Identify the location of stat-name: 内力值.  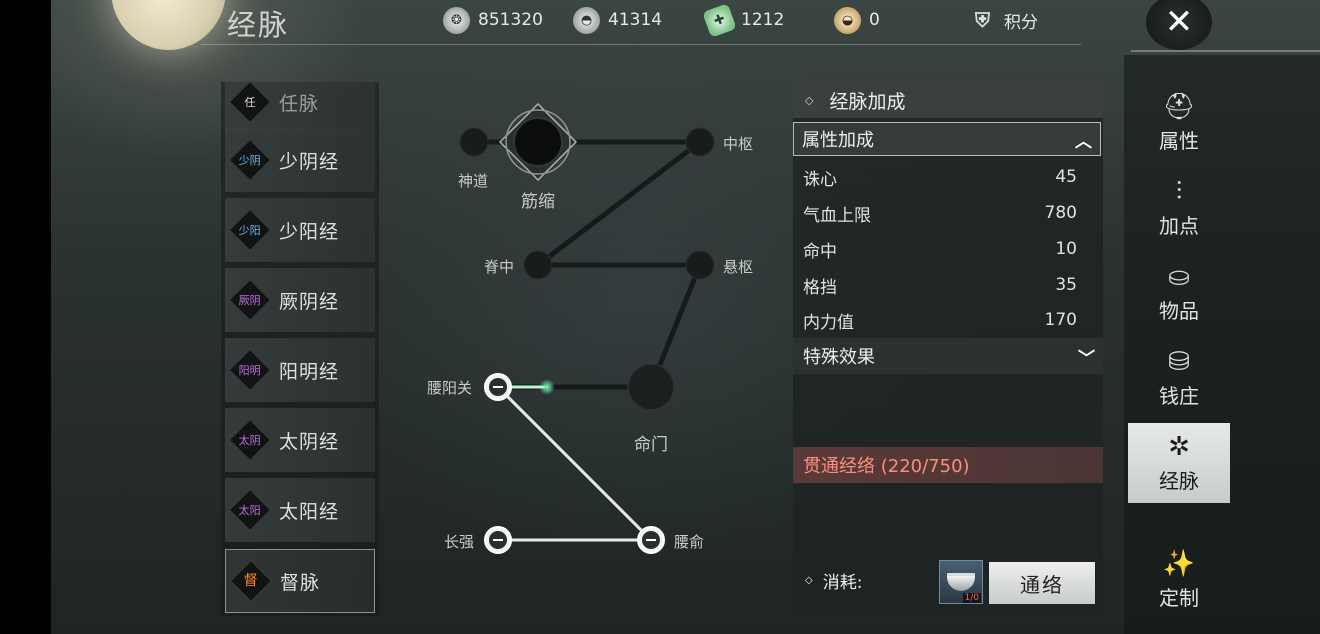
(828, 322).